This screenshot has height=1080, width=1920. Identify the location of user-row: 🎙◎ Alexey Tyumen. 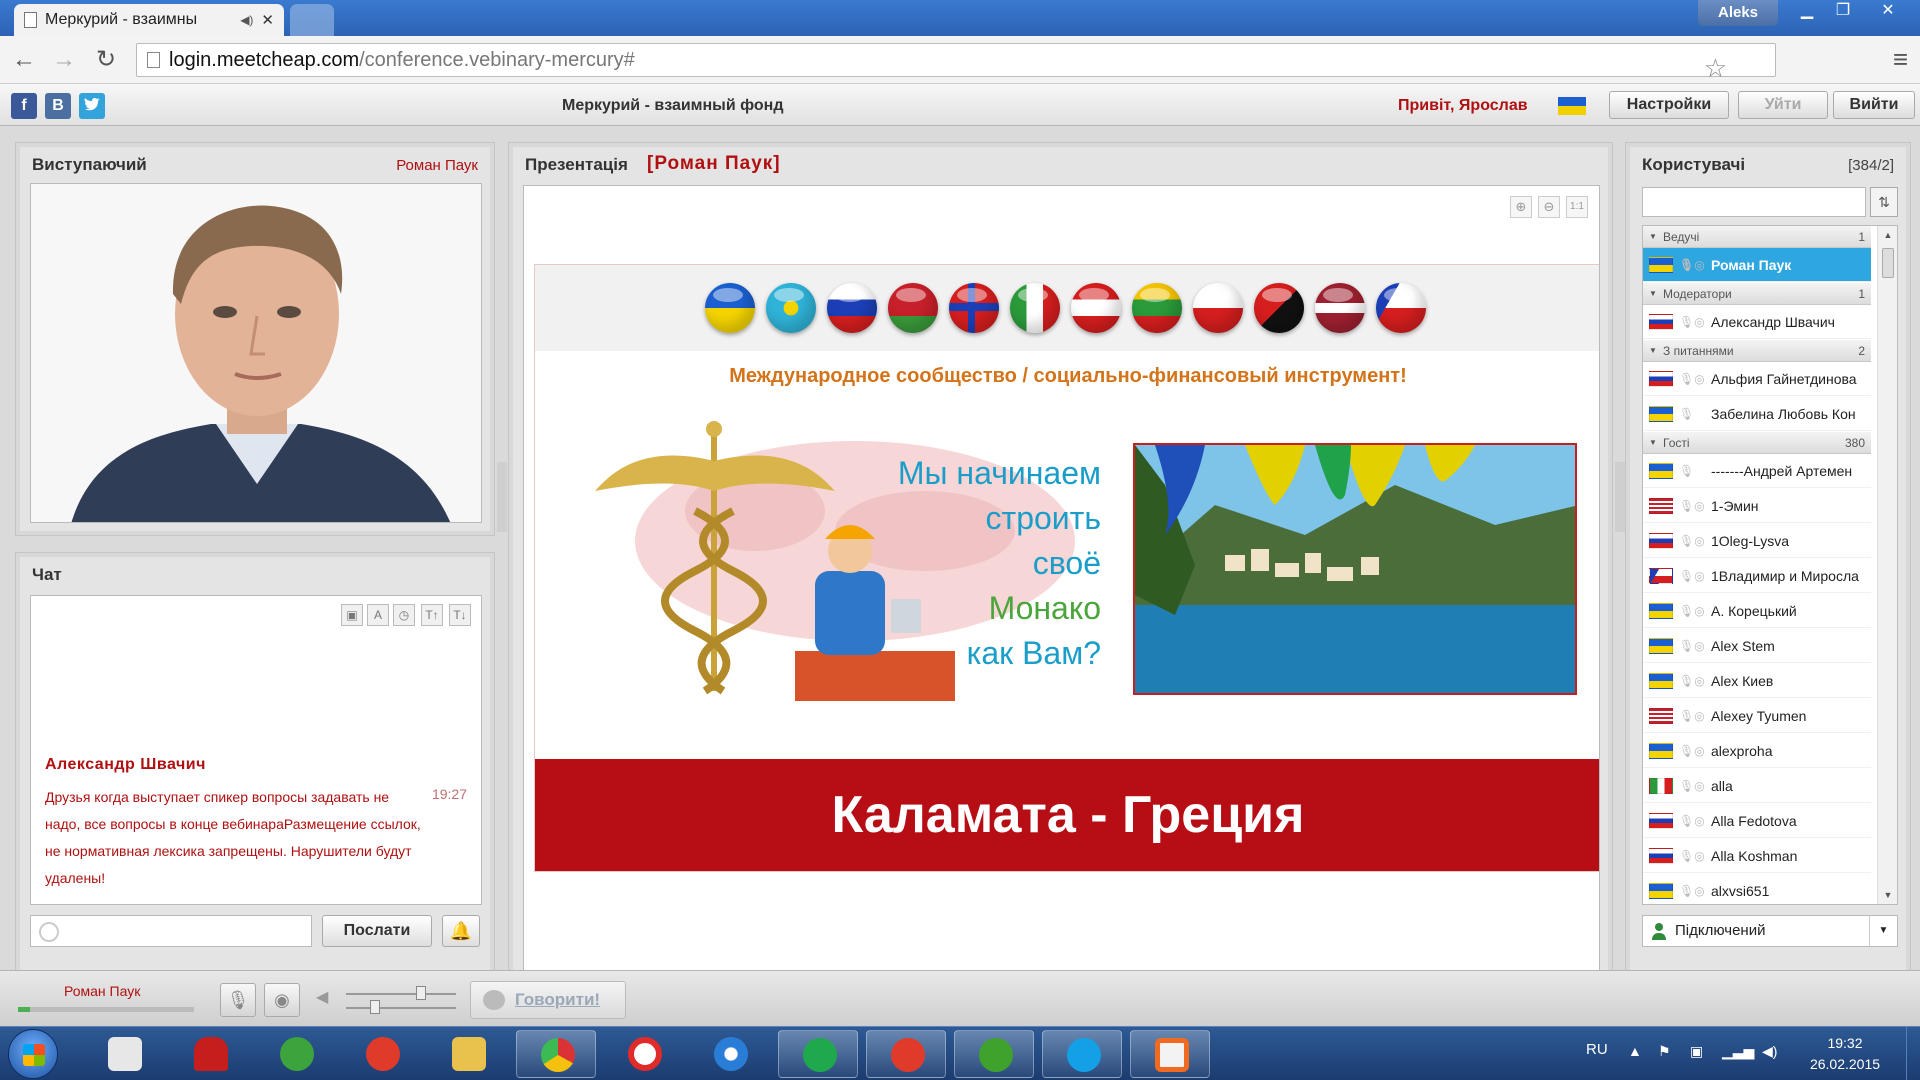
(1757, 716).